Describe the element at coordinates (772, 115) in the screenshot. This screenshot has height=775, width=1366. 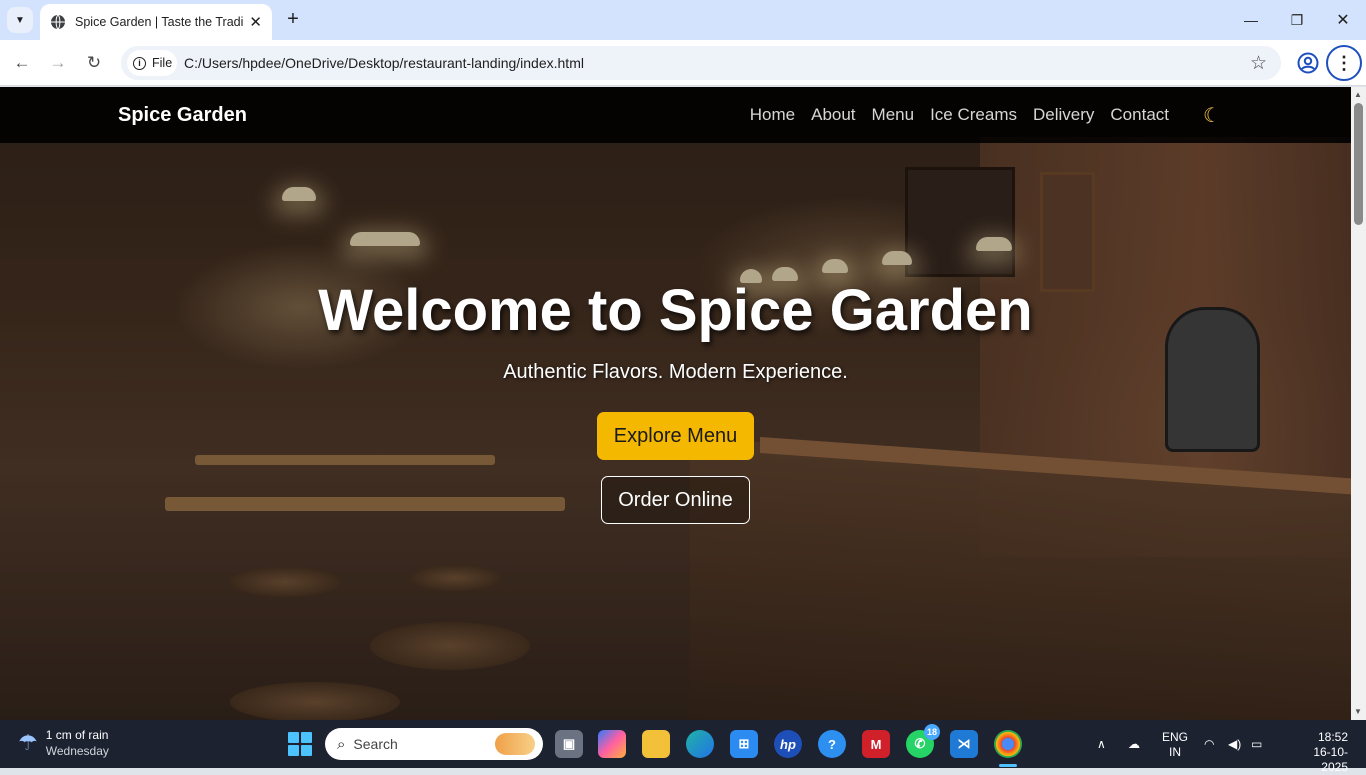
I see `nav-link-home: Home` at that location.